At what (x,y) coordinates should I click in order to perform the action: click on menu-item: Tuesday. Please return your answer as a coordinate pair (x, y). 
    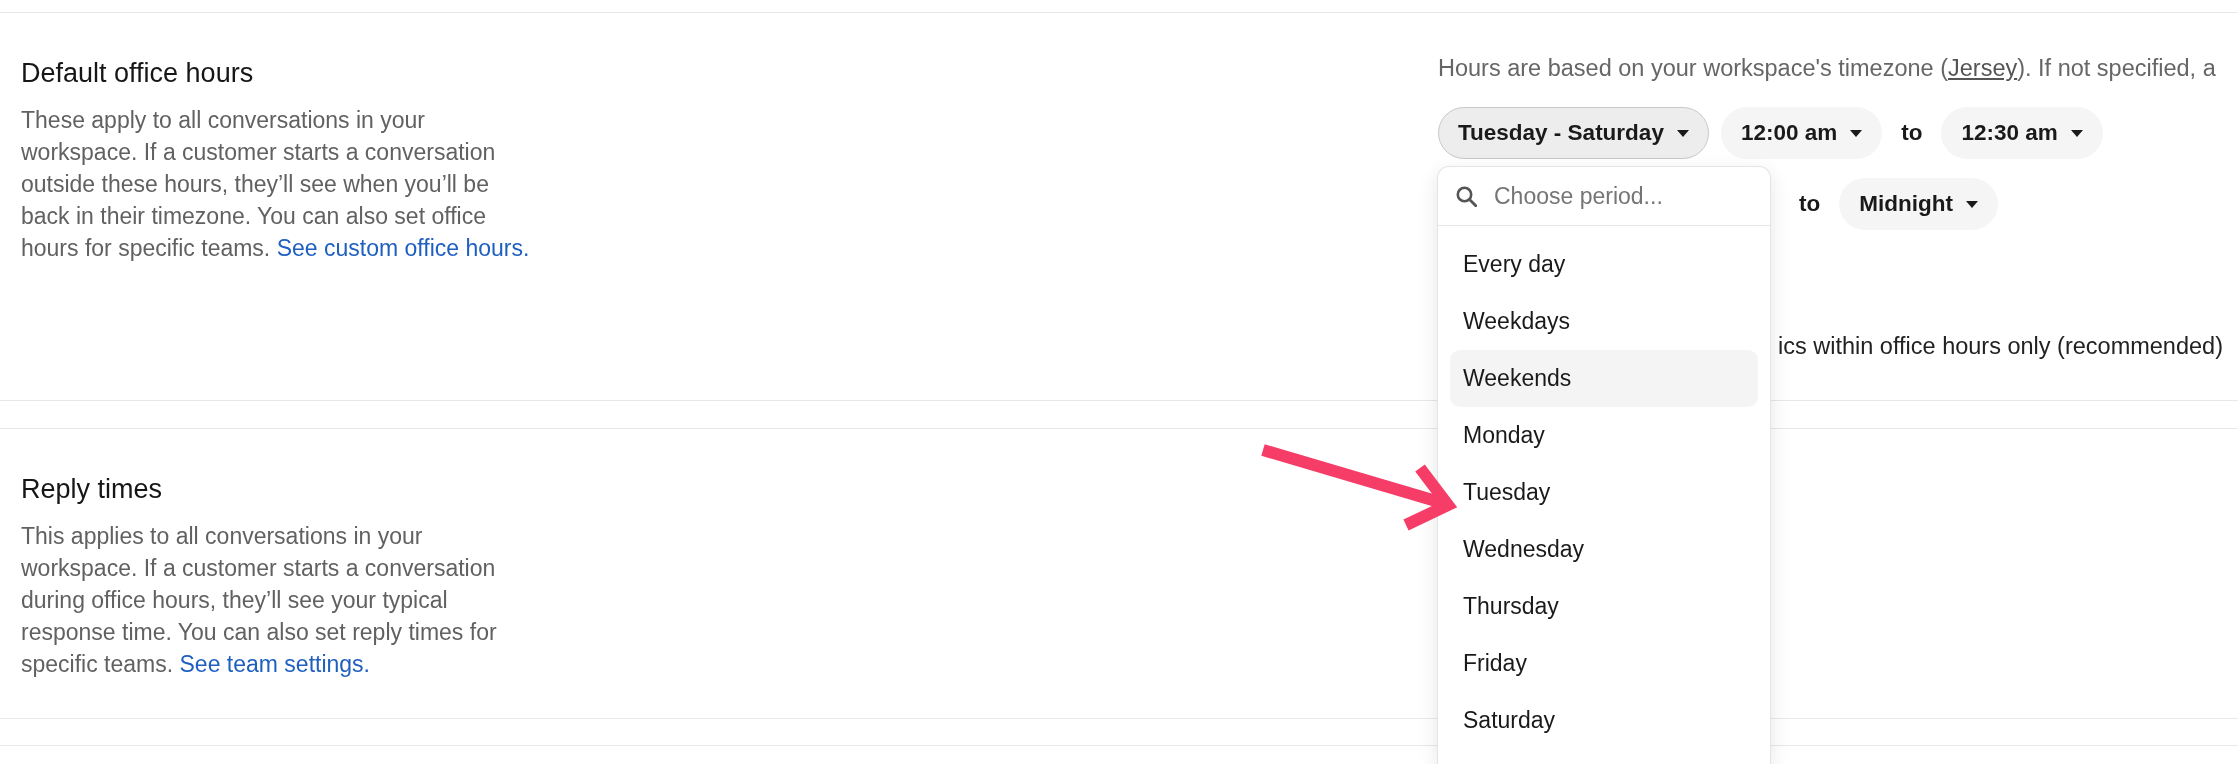
    Looking at the image, I should click on (1604, 492).